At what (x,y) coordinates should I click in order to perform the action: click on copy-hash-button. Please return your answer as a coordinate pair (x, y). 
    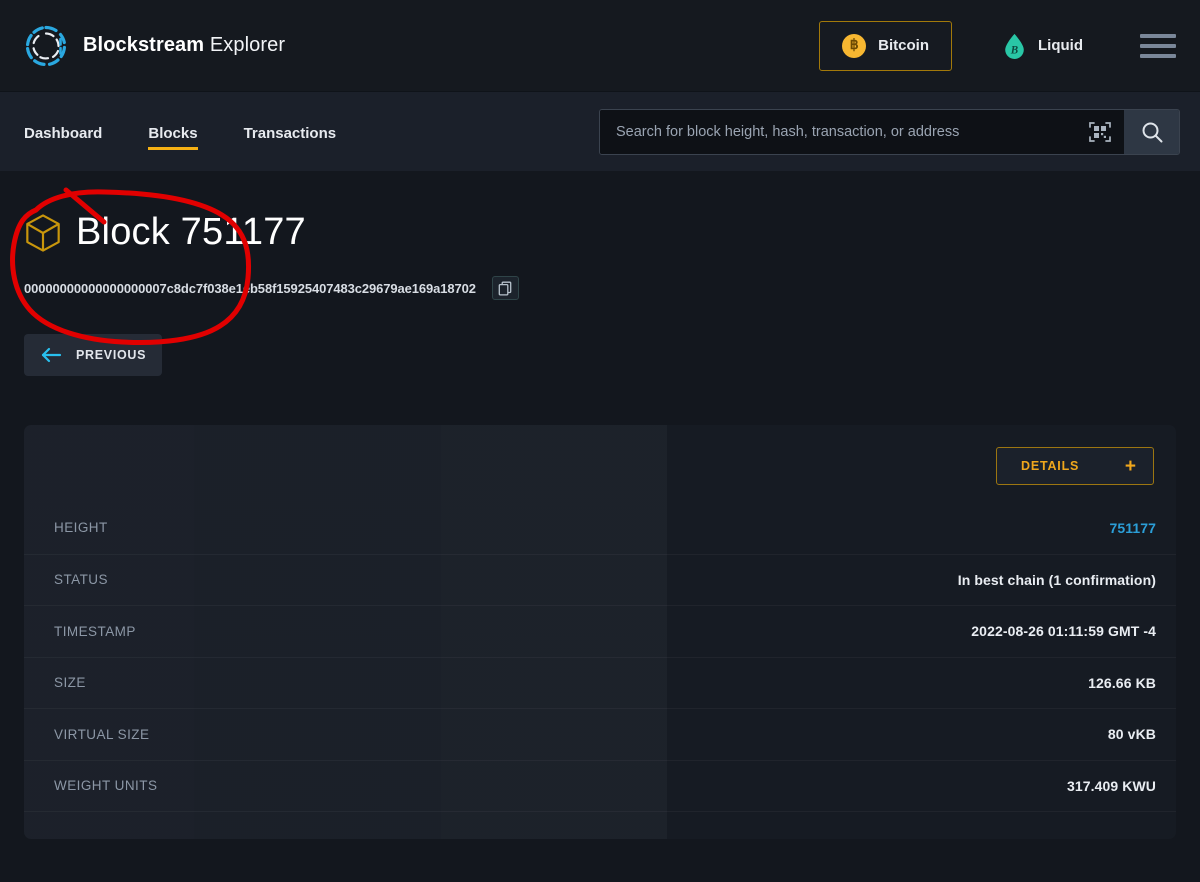
    Looking at the image, I should click on (505, 288).